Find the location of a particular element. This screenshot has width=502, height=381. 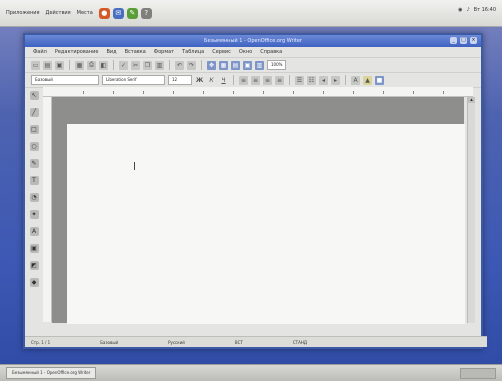

window-title: Безымянный 1 - OpenOffice.org Writer is located at coordinates (253, 41).